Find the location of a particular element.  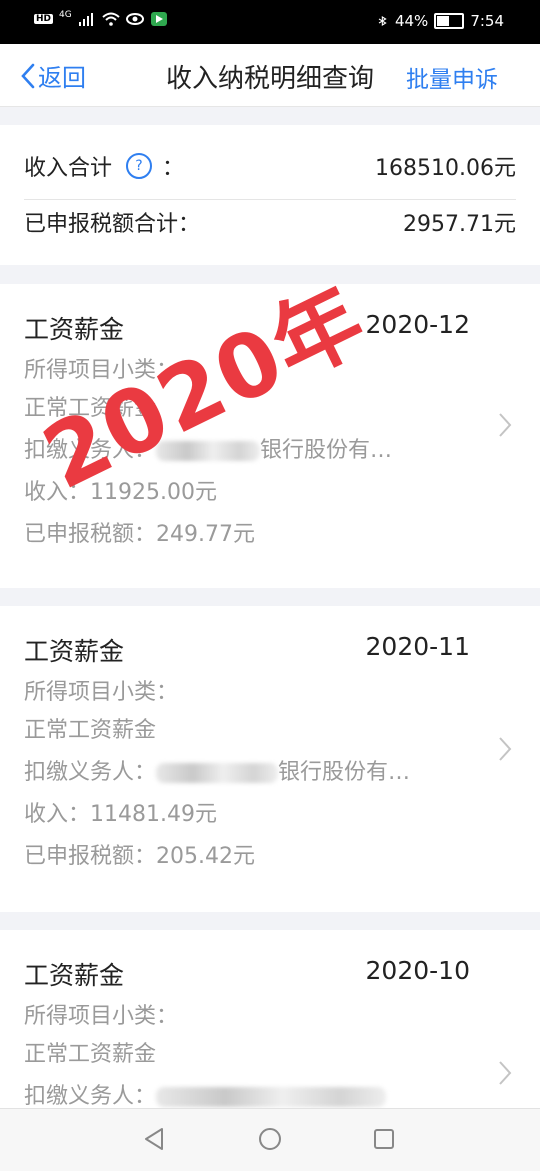

chevron-left-icon is located at coordinates (28, 75).